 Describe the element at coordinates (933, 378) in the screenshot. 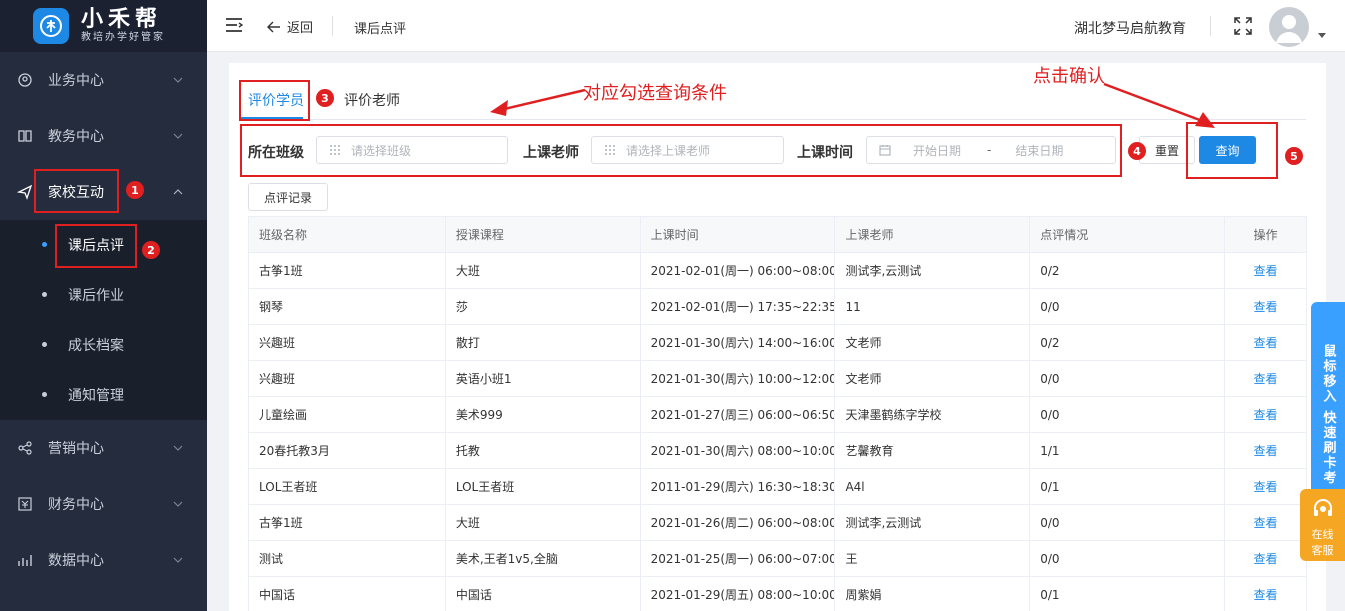

I see `table-cell: 文老师` at that location.